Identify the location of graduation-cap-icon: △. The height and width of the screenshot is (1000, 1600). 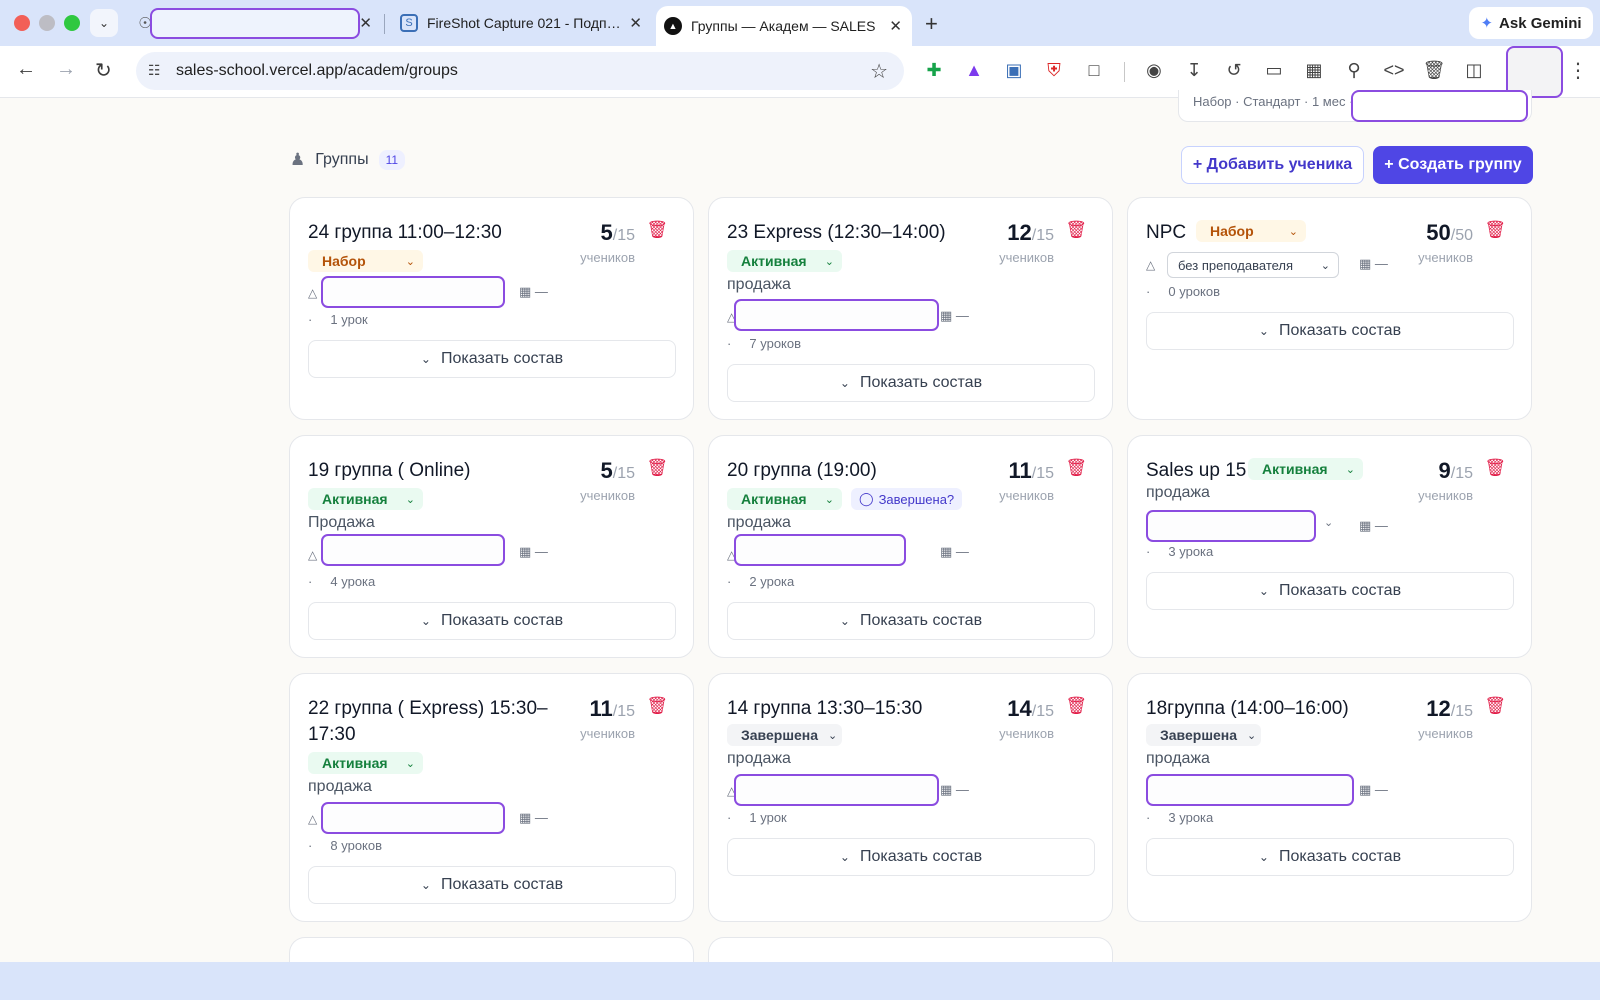
(313, 555).